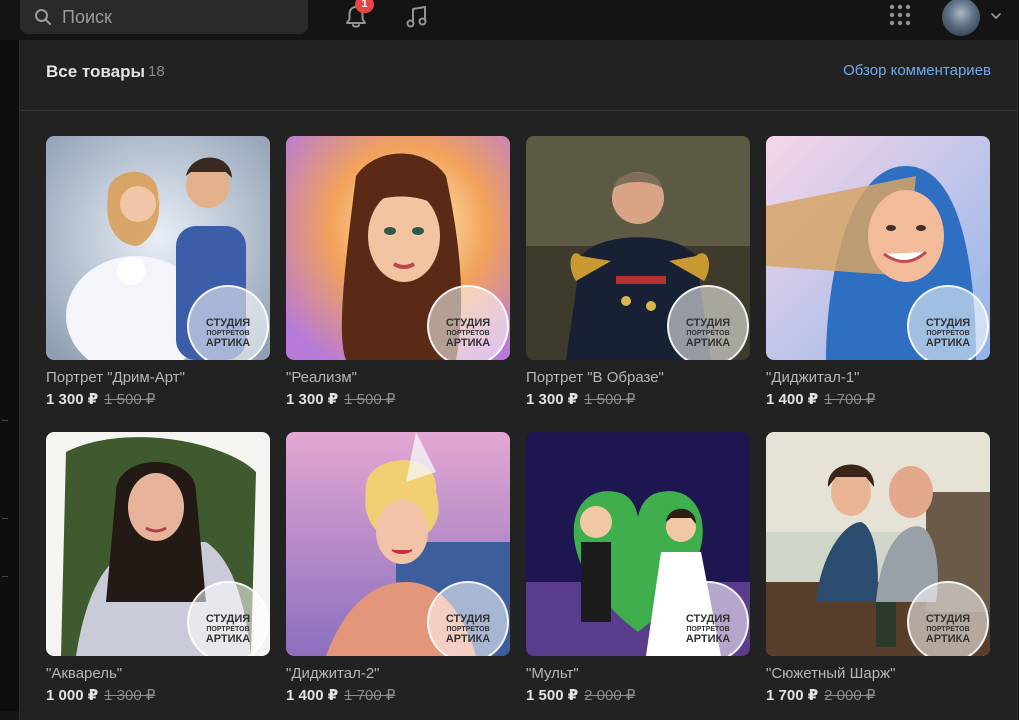  Describe the element at coordinates (518, 75) in the screenshot. I see `panel-header: Все товары 18 Обзор комментариев` at that location.